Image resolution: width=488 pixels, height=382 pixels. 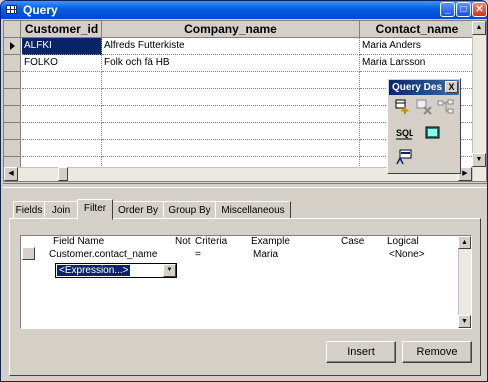 What do you see at coordinates (62, 46) in the screenshot?
I see `grid-cell: ALFKI` at bounding box center [62, 46].